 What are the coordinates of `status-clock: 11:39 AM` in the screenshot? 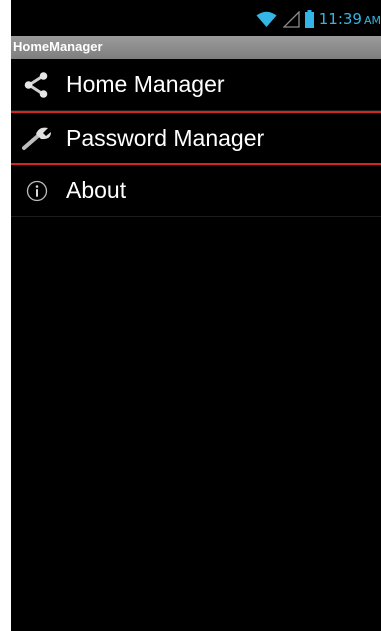 It's located at (350, 19).